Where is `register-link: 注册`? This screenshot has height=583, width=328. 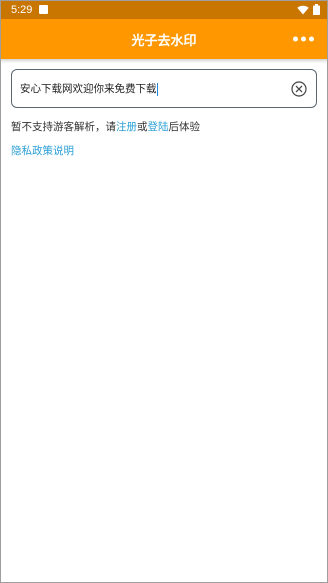
register-link: 注册 is located at coordinates (126, 127).